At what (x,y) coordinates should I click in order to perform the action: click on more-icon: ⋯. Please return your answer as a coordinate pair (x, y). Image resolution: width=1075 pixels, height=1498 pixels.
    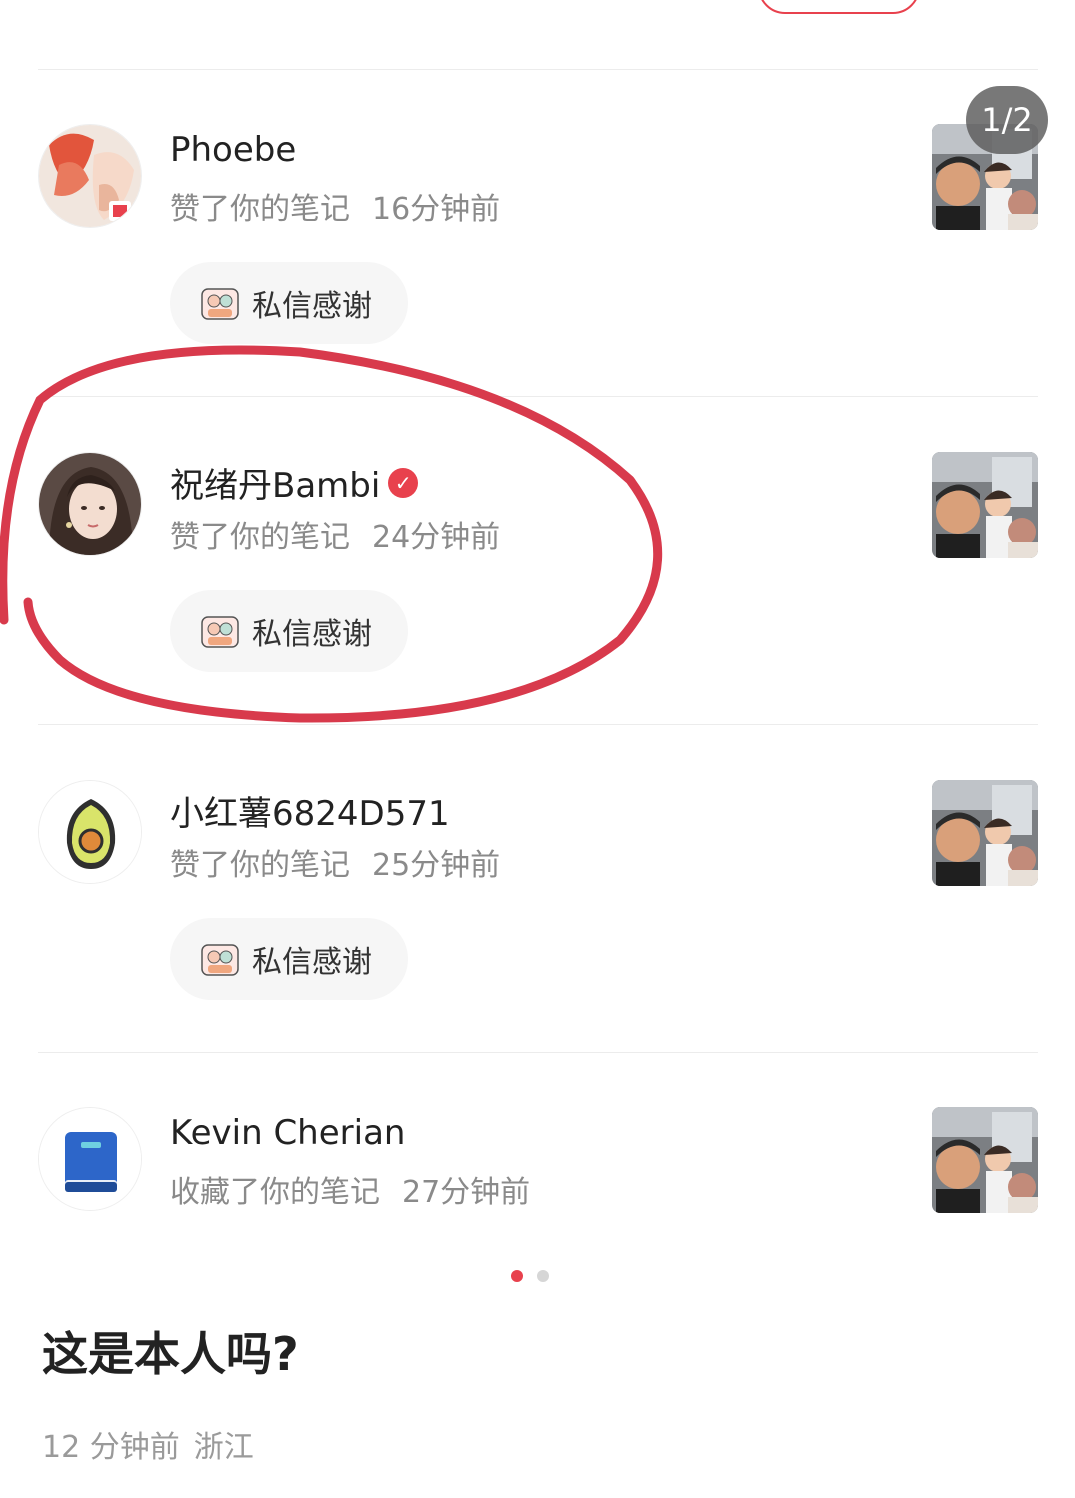
    Looking at the image, I should click on (973, 4).